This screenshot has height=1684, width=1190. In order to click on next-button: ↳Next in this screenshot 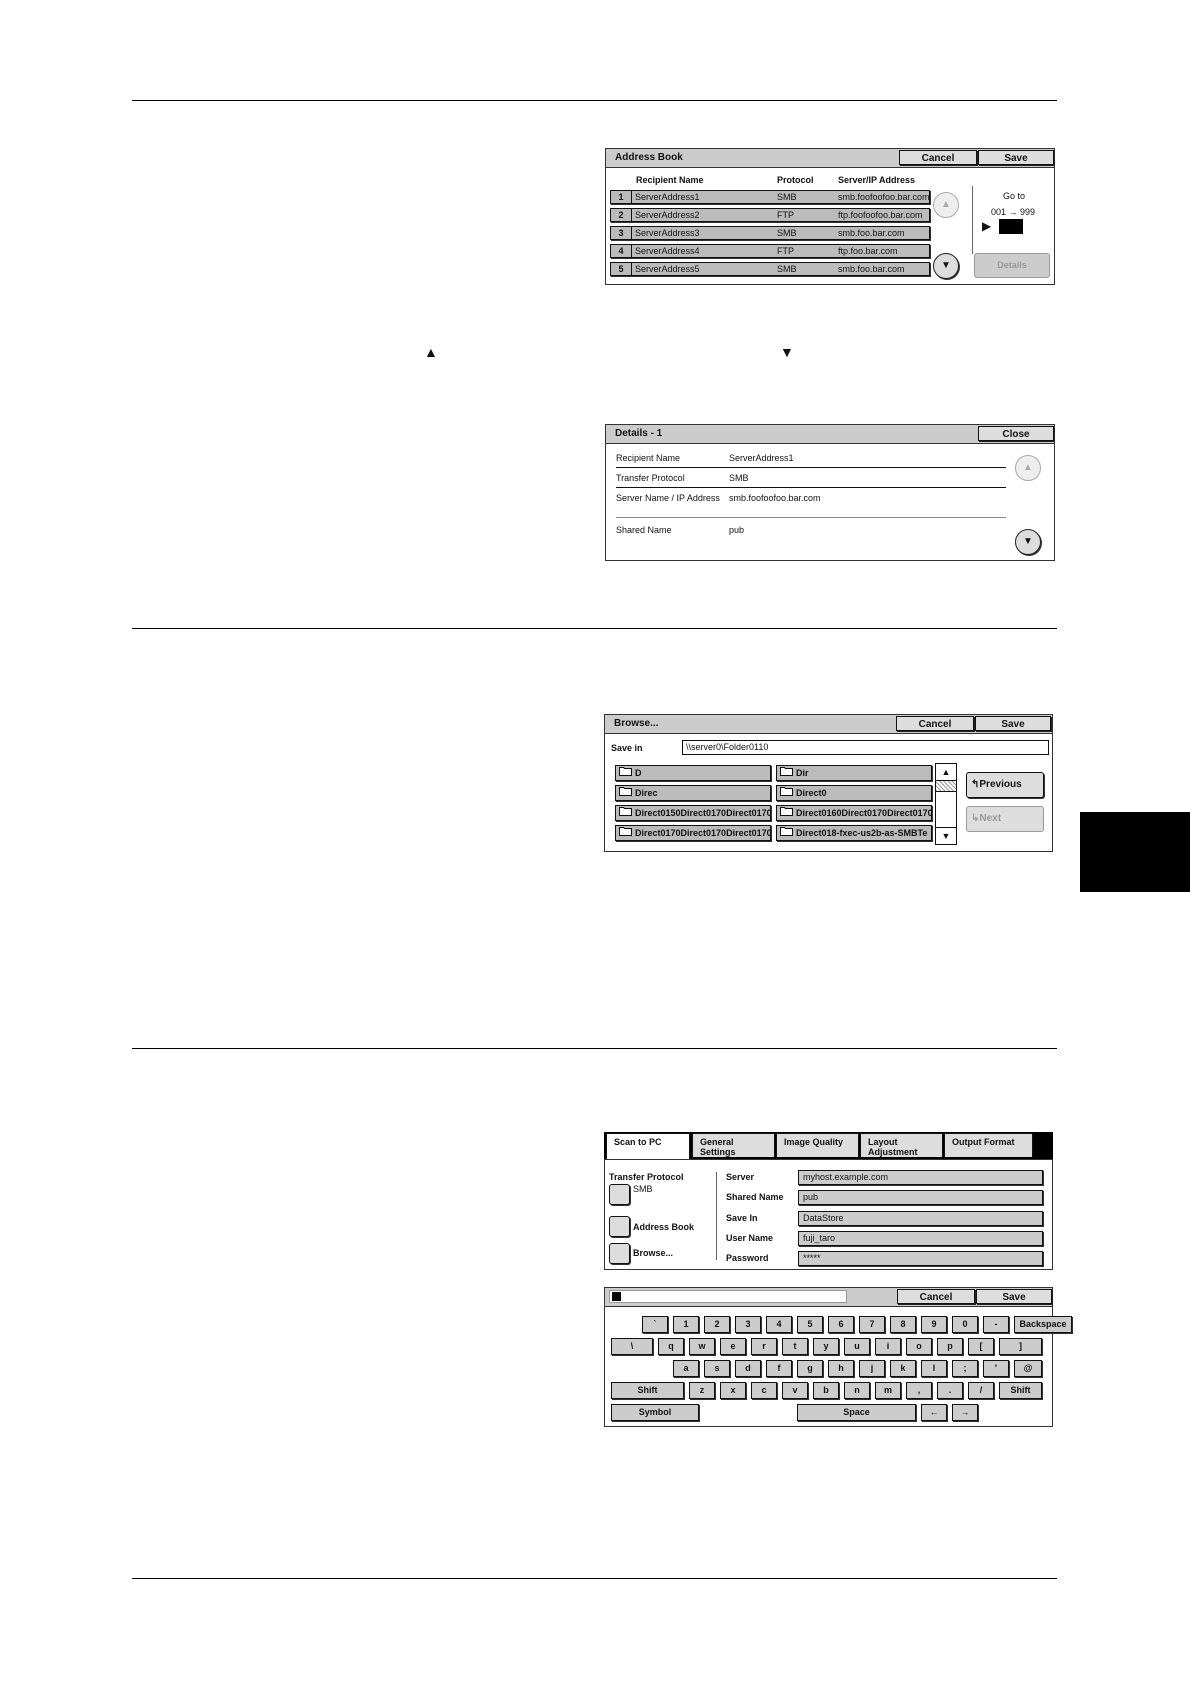, I will do `click(1005, 819)`.